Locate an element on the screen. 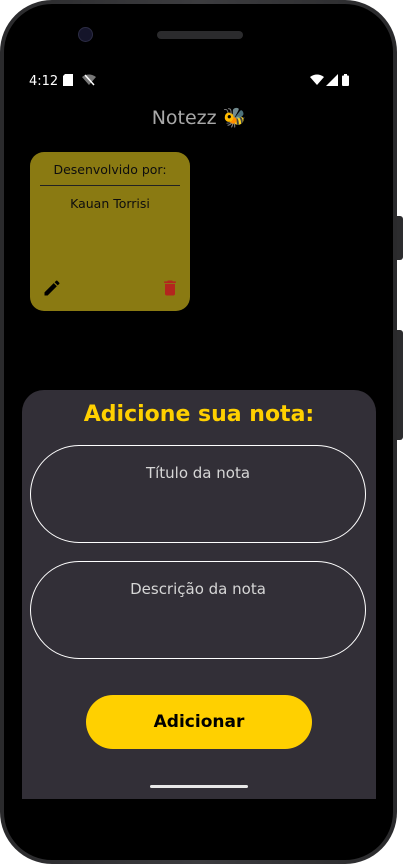  add-note-button: Adicionar is located at coordinates (199, 722).